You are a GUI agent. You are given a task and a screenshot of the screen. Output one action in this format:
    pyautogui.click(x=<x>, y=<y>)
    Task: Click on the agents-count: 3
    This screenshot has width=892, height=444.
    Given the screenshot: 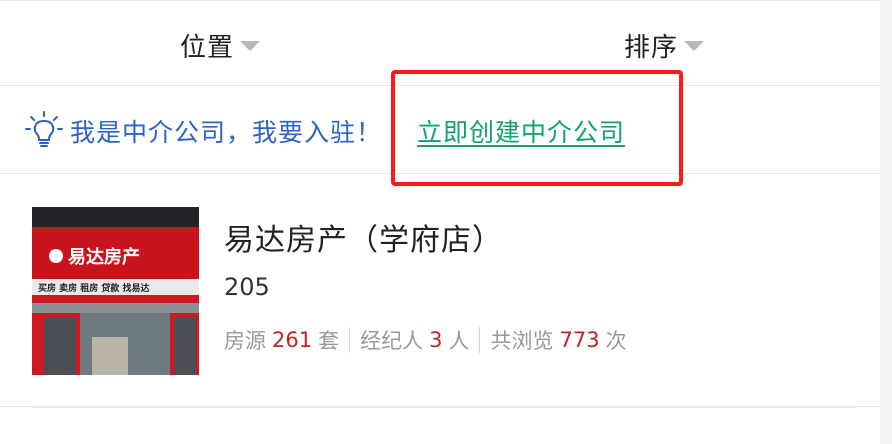 What is the action you would take?
    pyautogui.click(x=436, y=340)
    